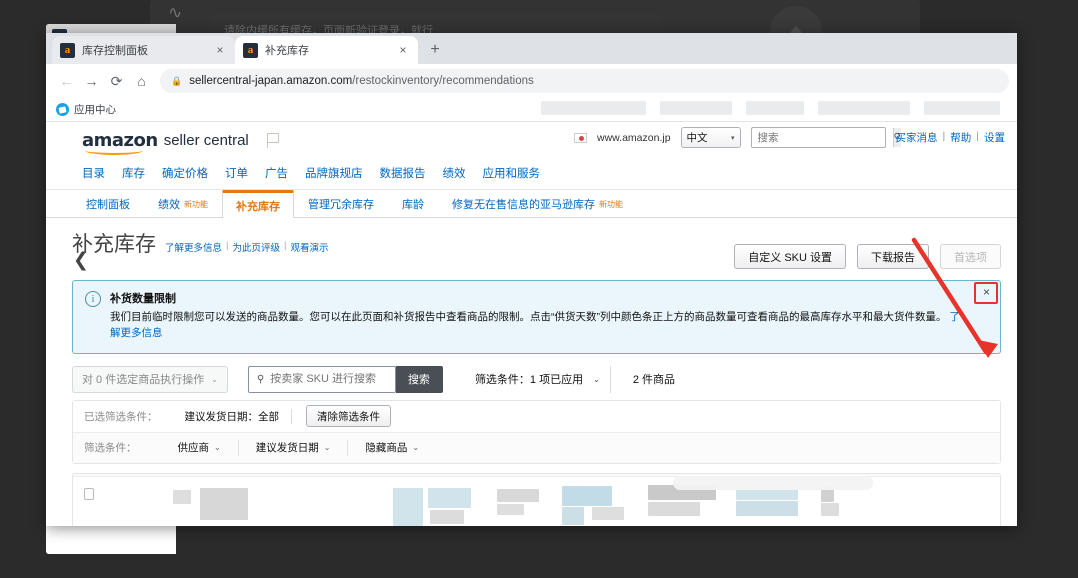 Image resolution: width=1078 pixels, height=578 pixels. Describe the element at coordinates (710, 137) in the screenshot. I see `language-select: 中文 ▾` at that location.